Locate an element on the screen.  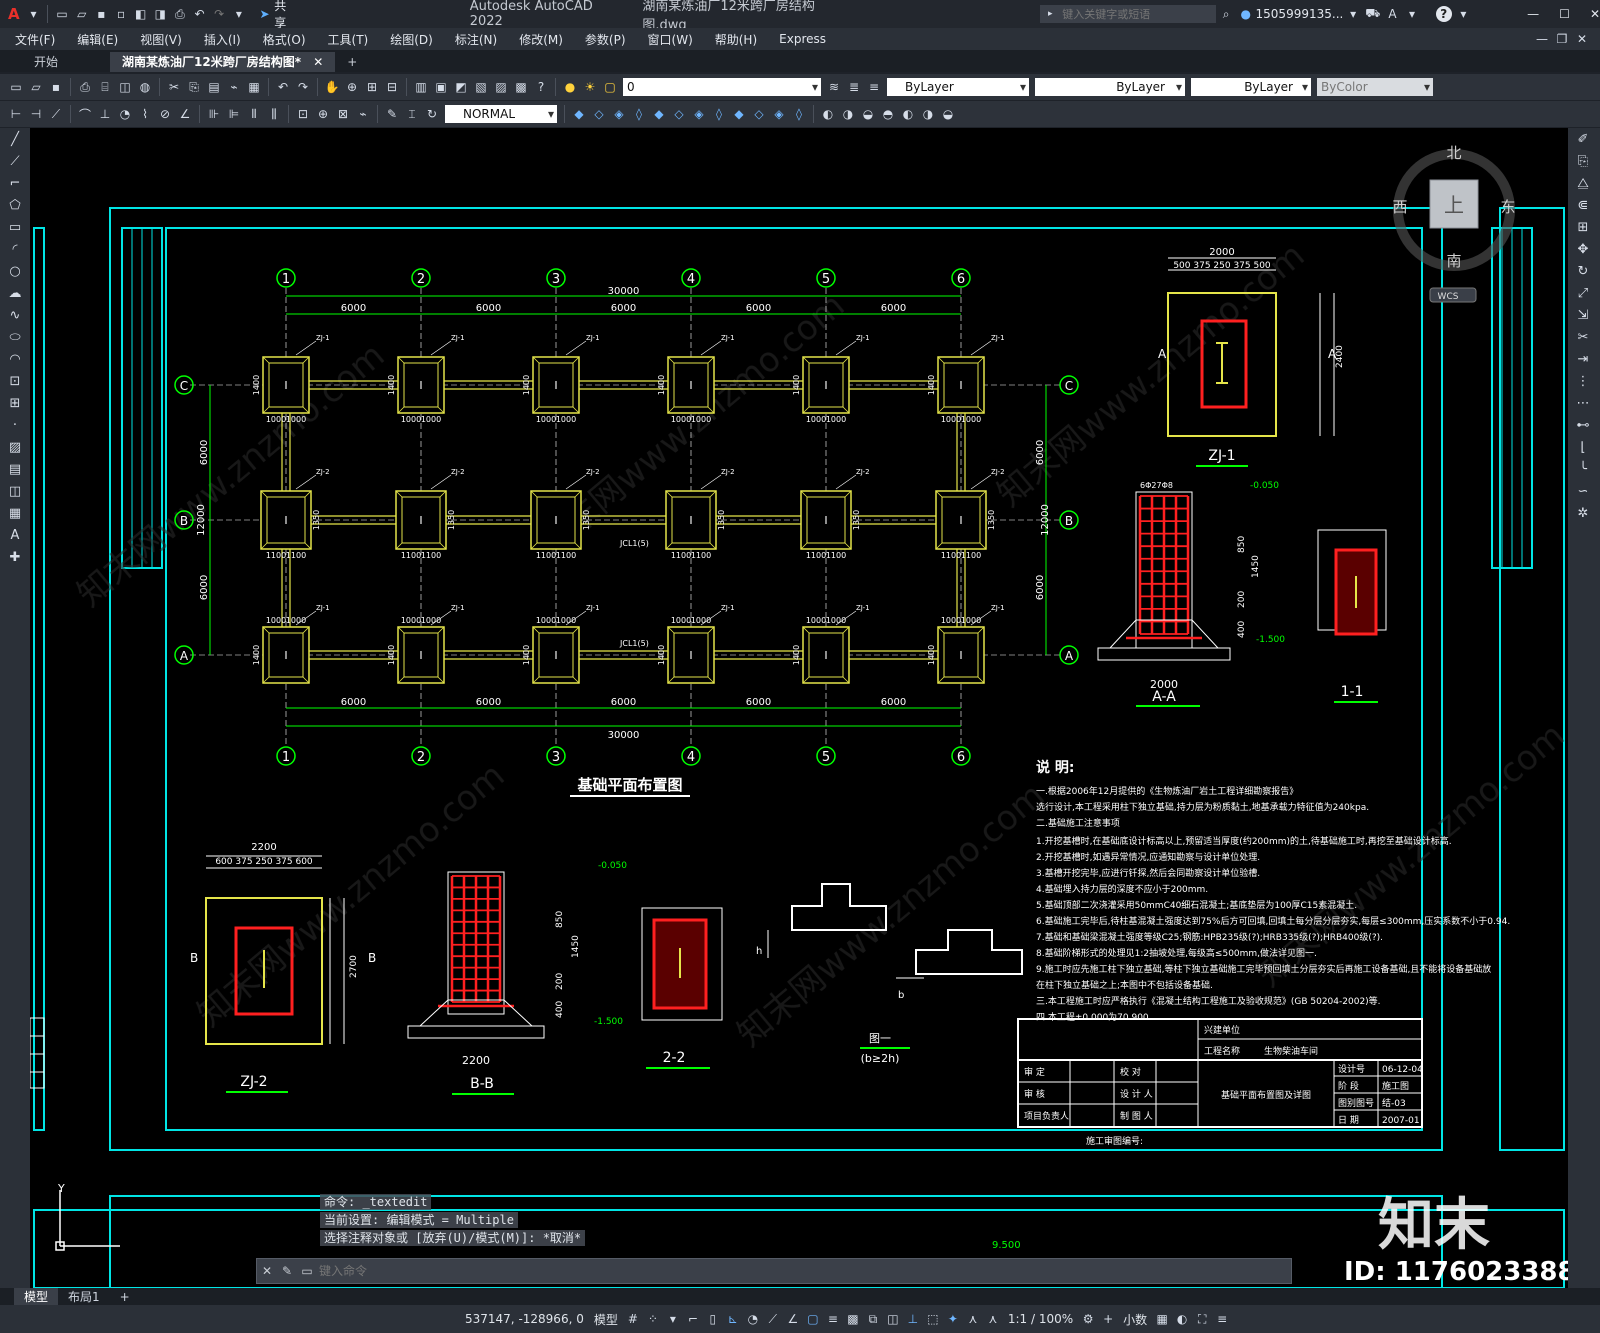
menu-view: 视图(V) is located at coordinates (161, 39).